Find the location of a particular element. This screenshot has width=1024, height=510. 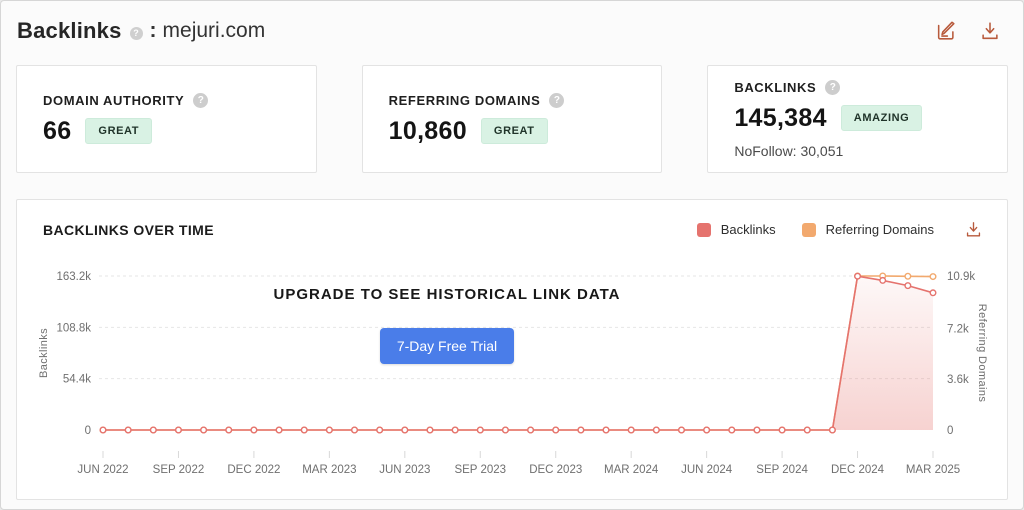

card-referring-domains-label: REFERRING DOMAINS is located at coordinates (464, 100).